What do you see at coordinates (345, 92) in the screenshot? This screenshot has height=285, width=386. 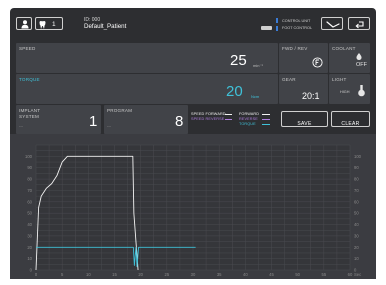 I see `light-state: HIGH` at bounding box center [345, 92].